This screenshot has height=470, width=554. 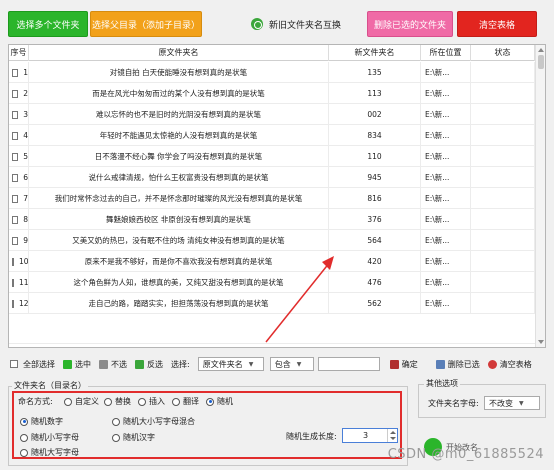 What do you see at coordinates (509, 364) in the screenshot?
I see `clear-table-small-button: 清空表格` at bounding box center [509, 364].